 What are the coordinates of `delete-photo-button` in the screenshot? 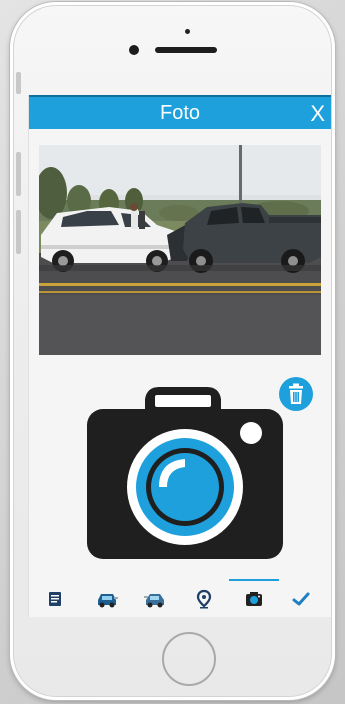 It's located at (296, 394).